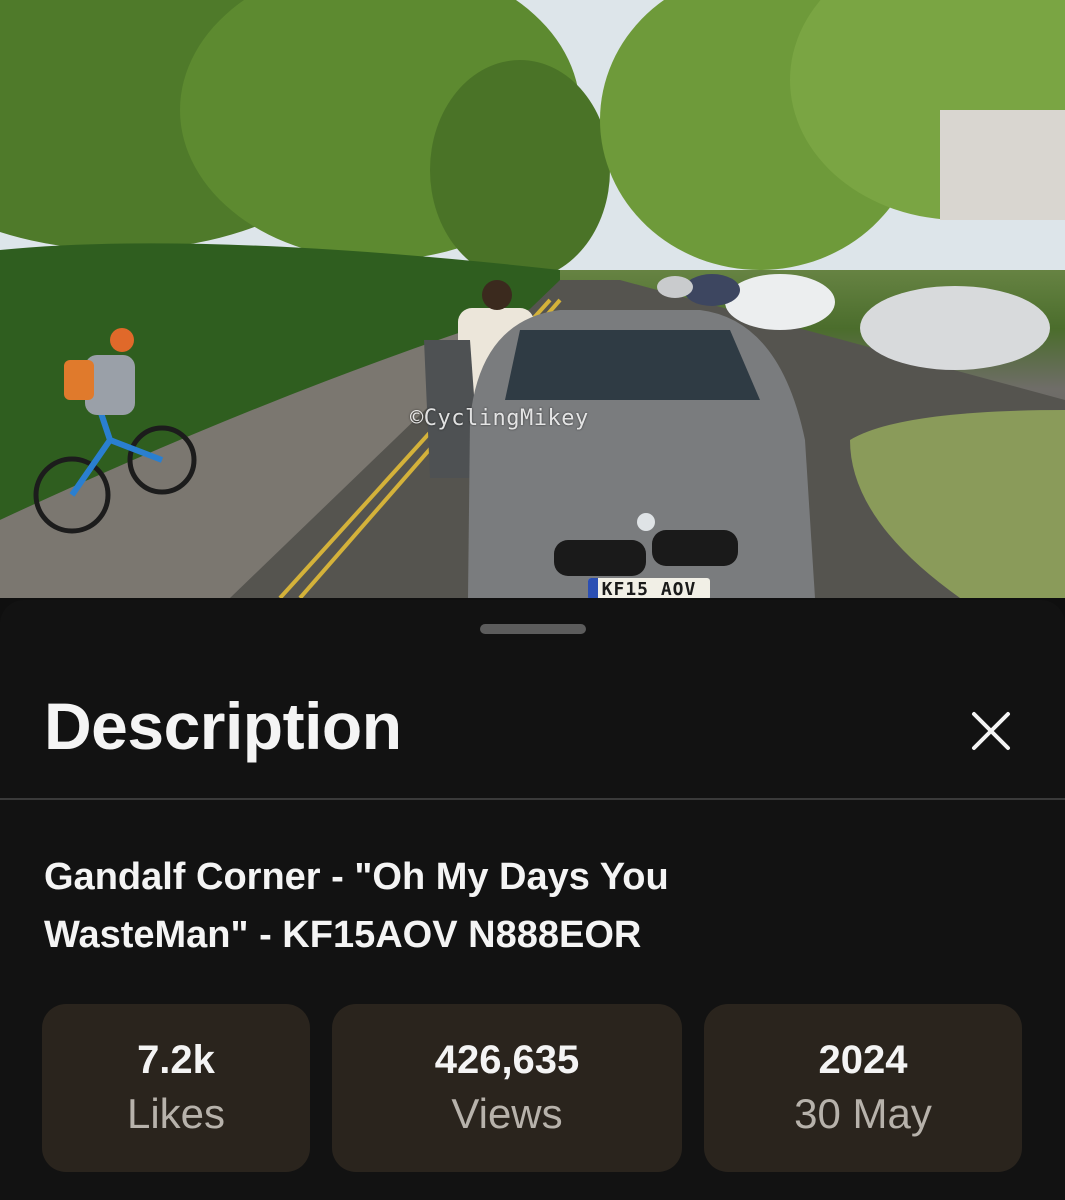  Describe the element at coordinates (176, 1113) in the screenshot. I see `likes-label: Likes` at that location.